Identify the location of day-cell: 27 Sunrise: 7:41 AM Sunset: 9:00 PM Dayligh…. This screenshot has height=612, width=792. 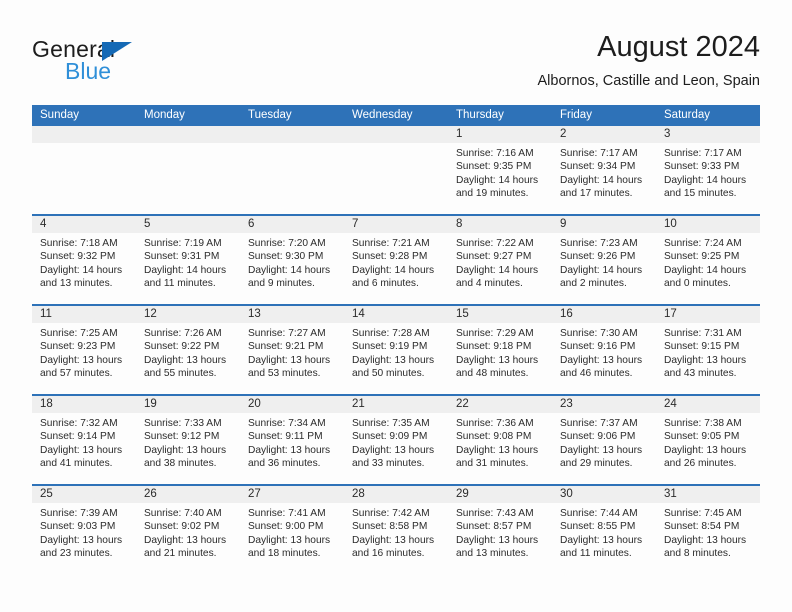
(292, 530).